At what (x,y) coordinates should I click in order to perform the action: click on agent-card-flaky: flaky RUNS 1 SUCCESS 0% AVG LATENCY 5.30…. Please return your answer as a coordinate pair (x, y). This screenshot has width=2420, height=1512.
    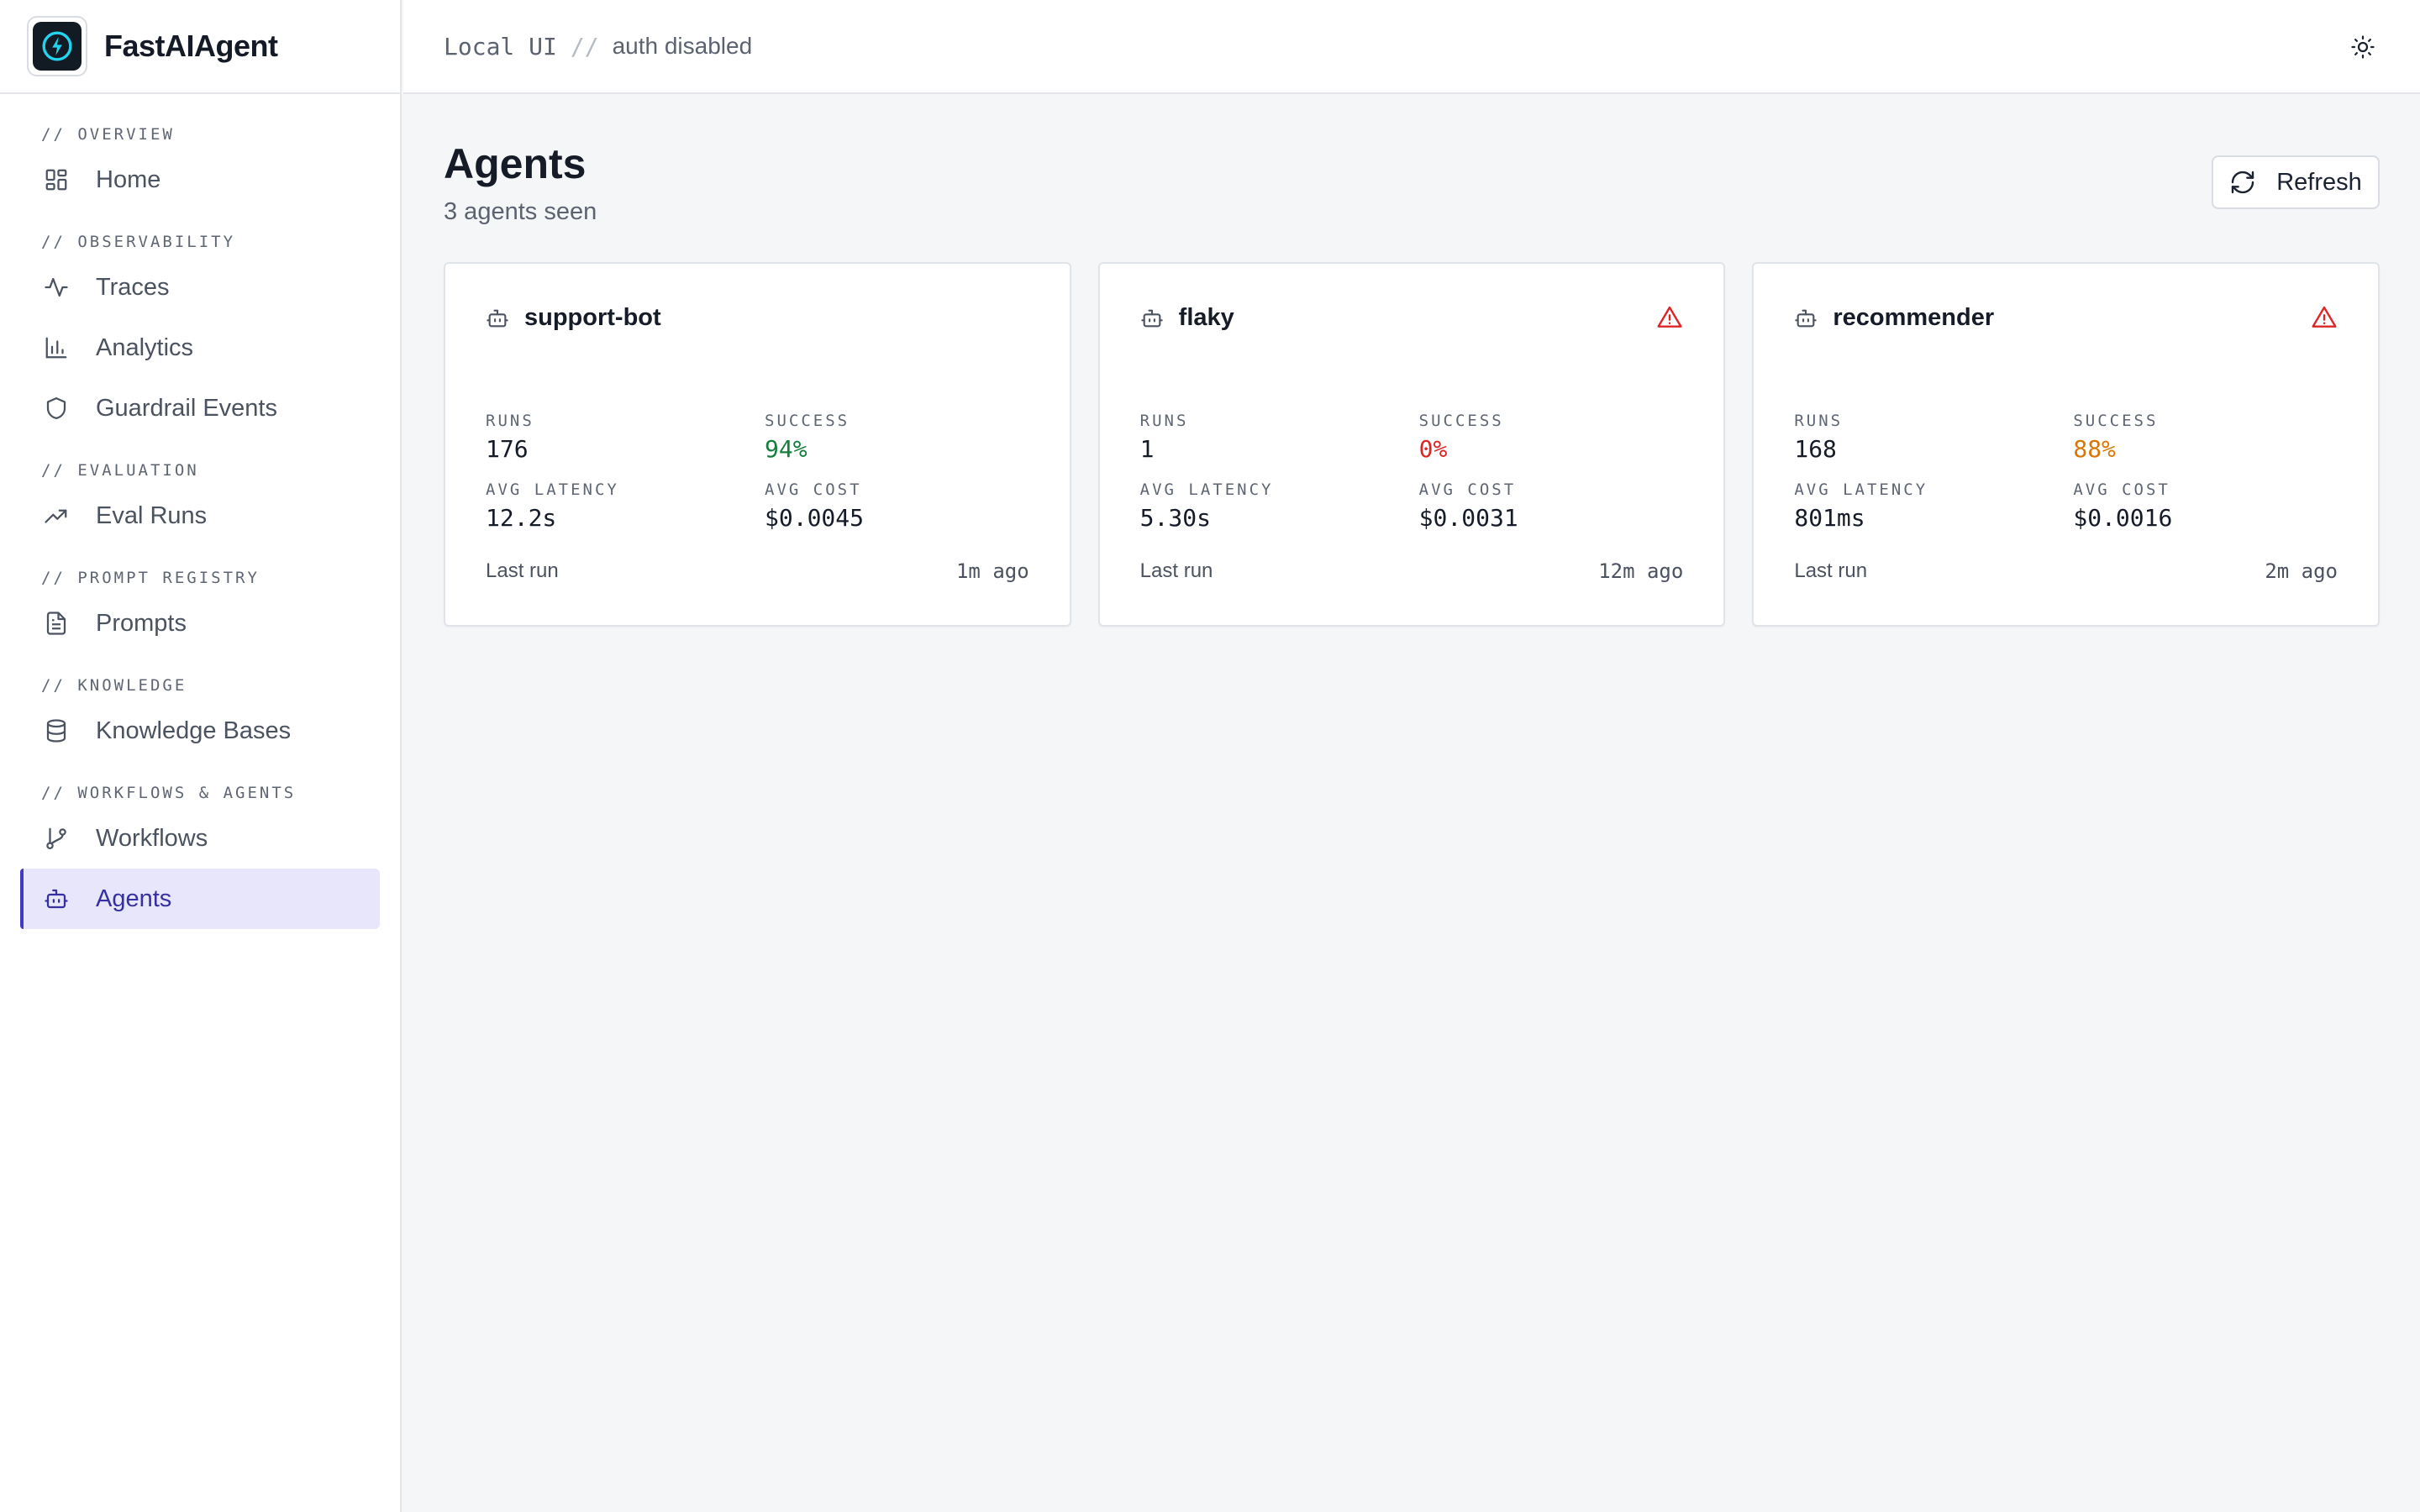
    Looking at the image, I should click on (1411, 444).